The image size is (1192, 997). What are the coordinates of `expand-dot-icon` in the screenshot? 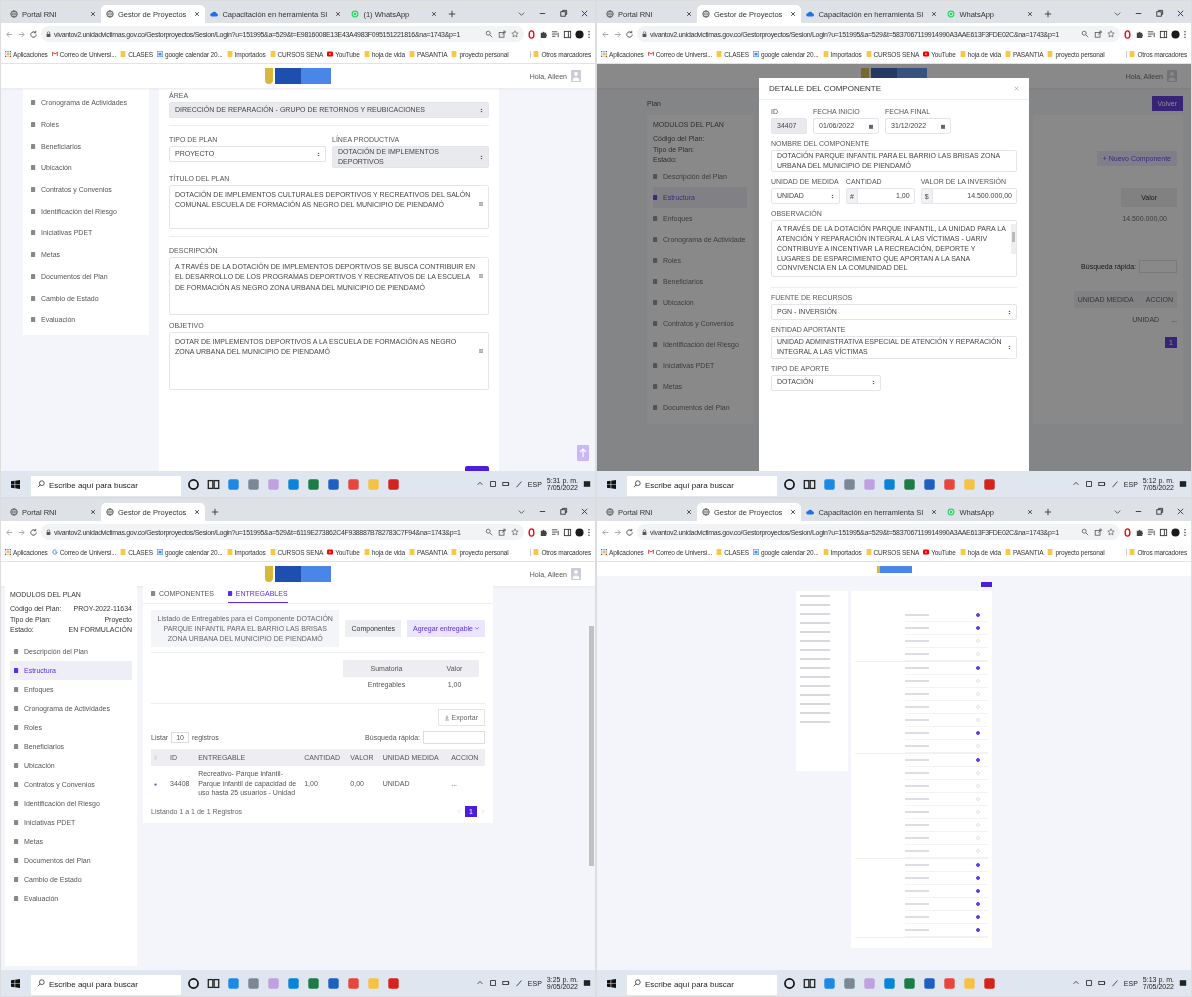 It's located at (155, 785).